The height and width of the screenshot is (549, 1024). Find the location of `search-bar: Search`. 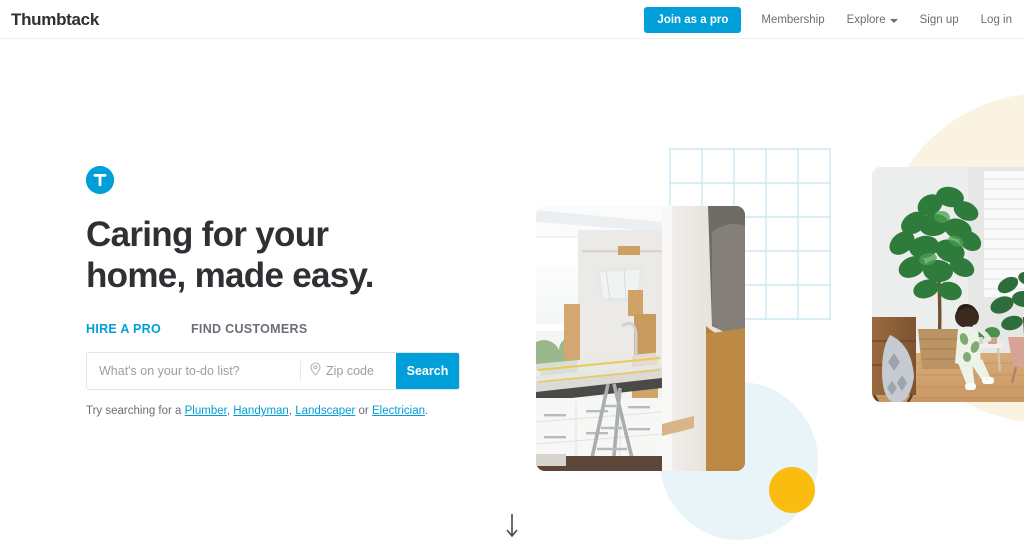

search-bar: Search is located at coordinates (273, 371).